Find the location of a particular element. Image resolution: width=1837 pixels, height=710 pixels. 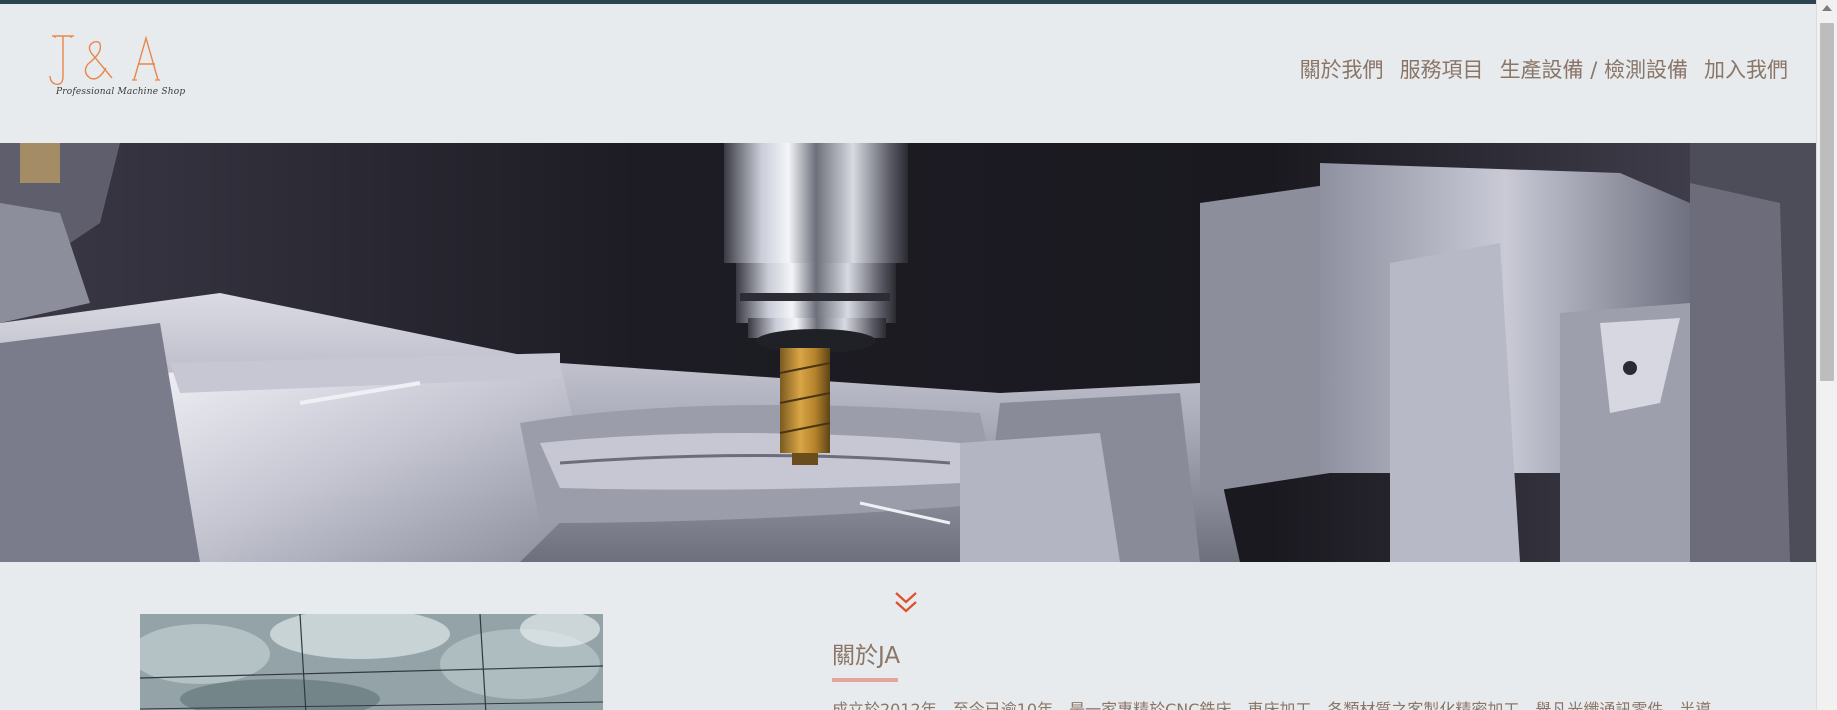

page-scrollbar is located at coordinates (1826, 355).